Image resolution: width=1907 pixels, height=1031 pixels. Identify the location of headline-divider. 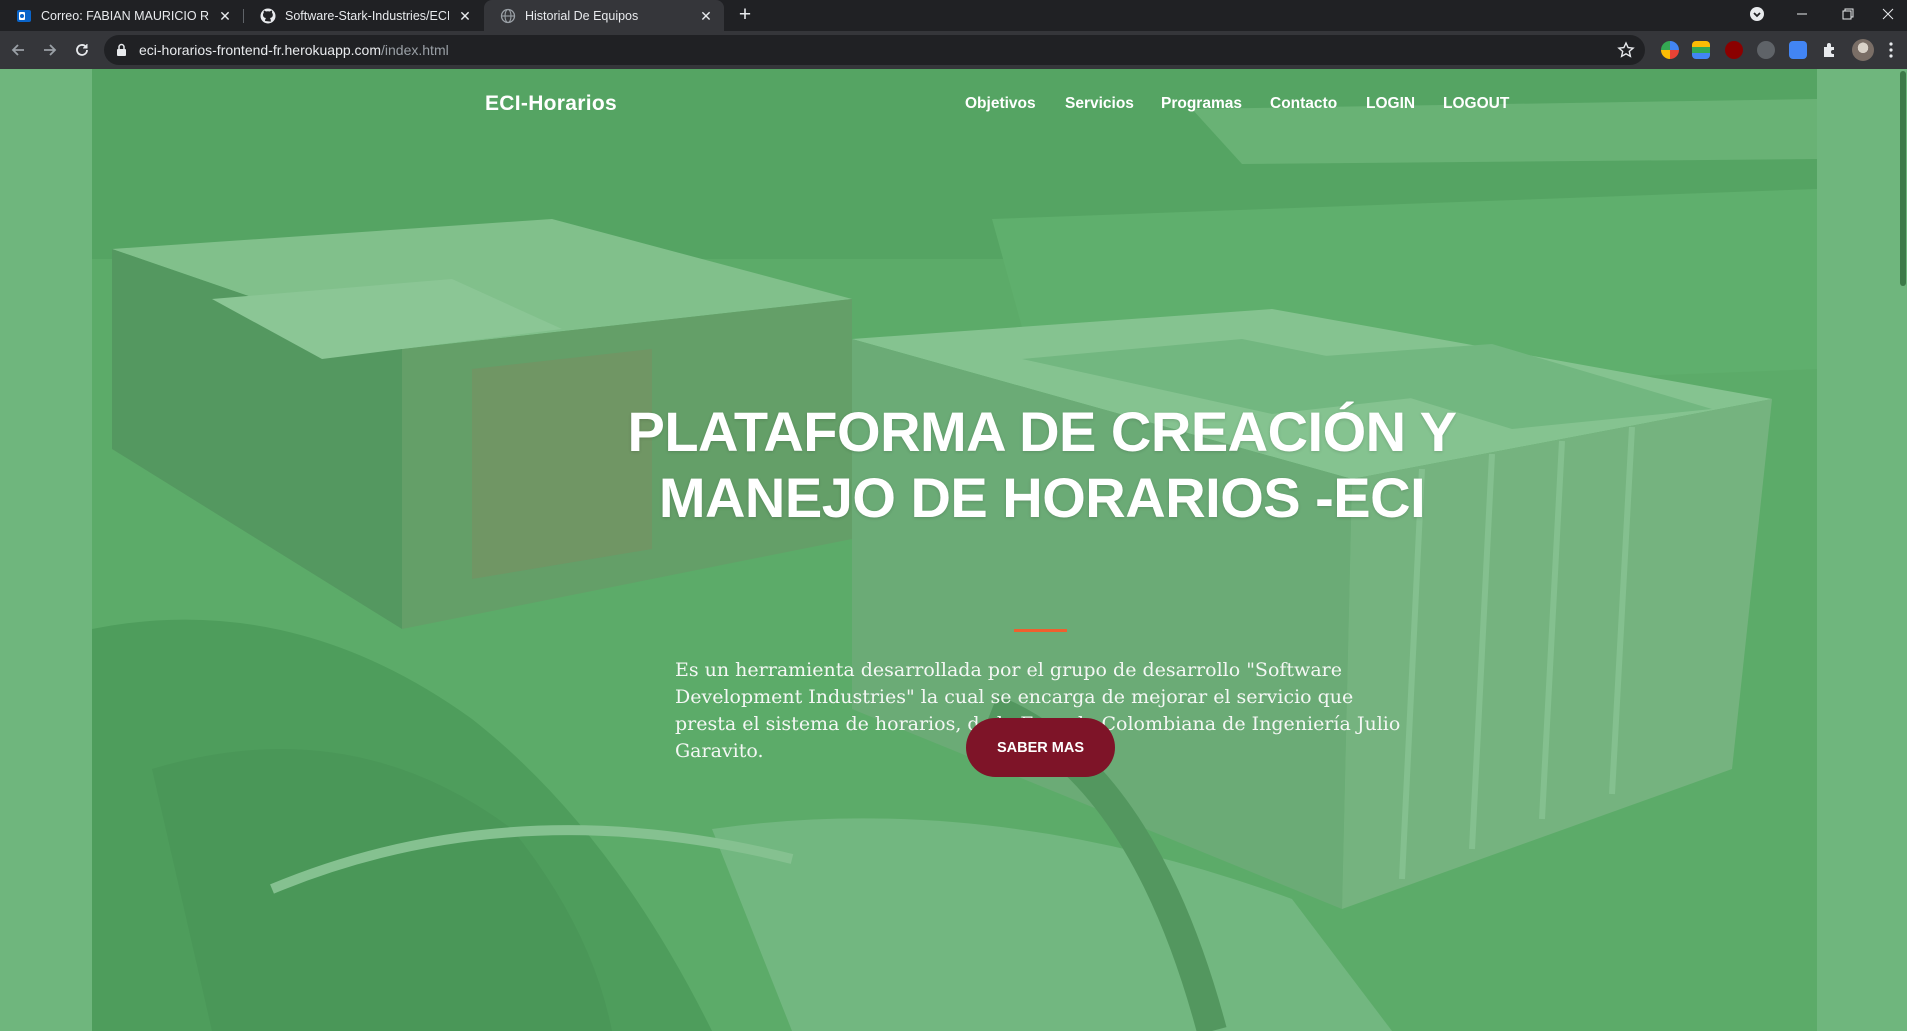
(1040, 630).